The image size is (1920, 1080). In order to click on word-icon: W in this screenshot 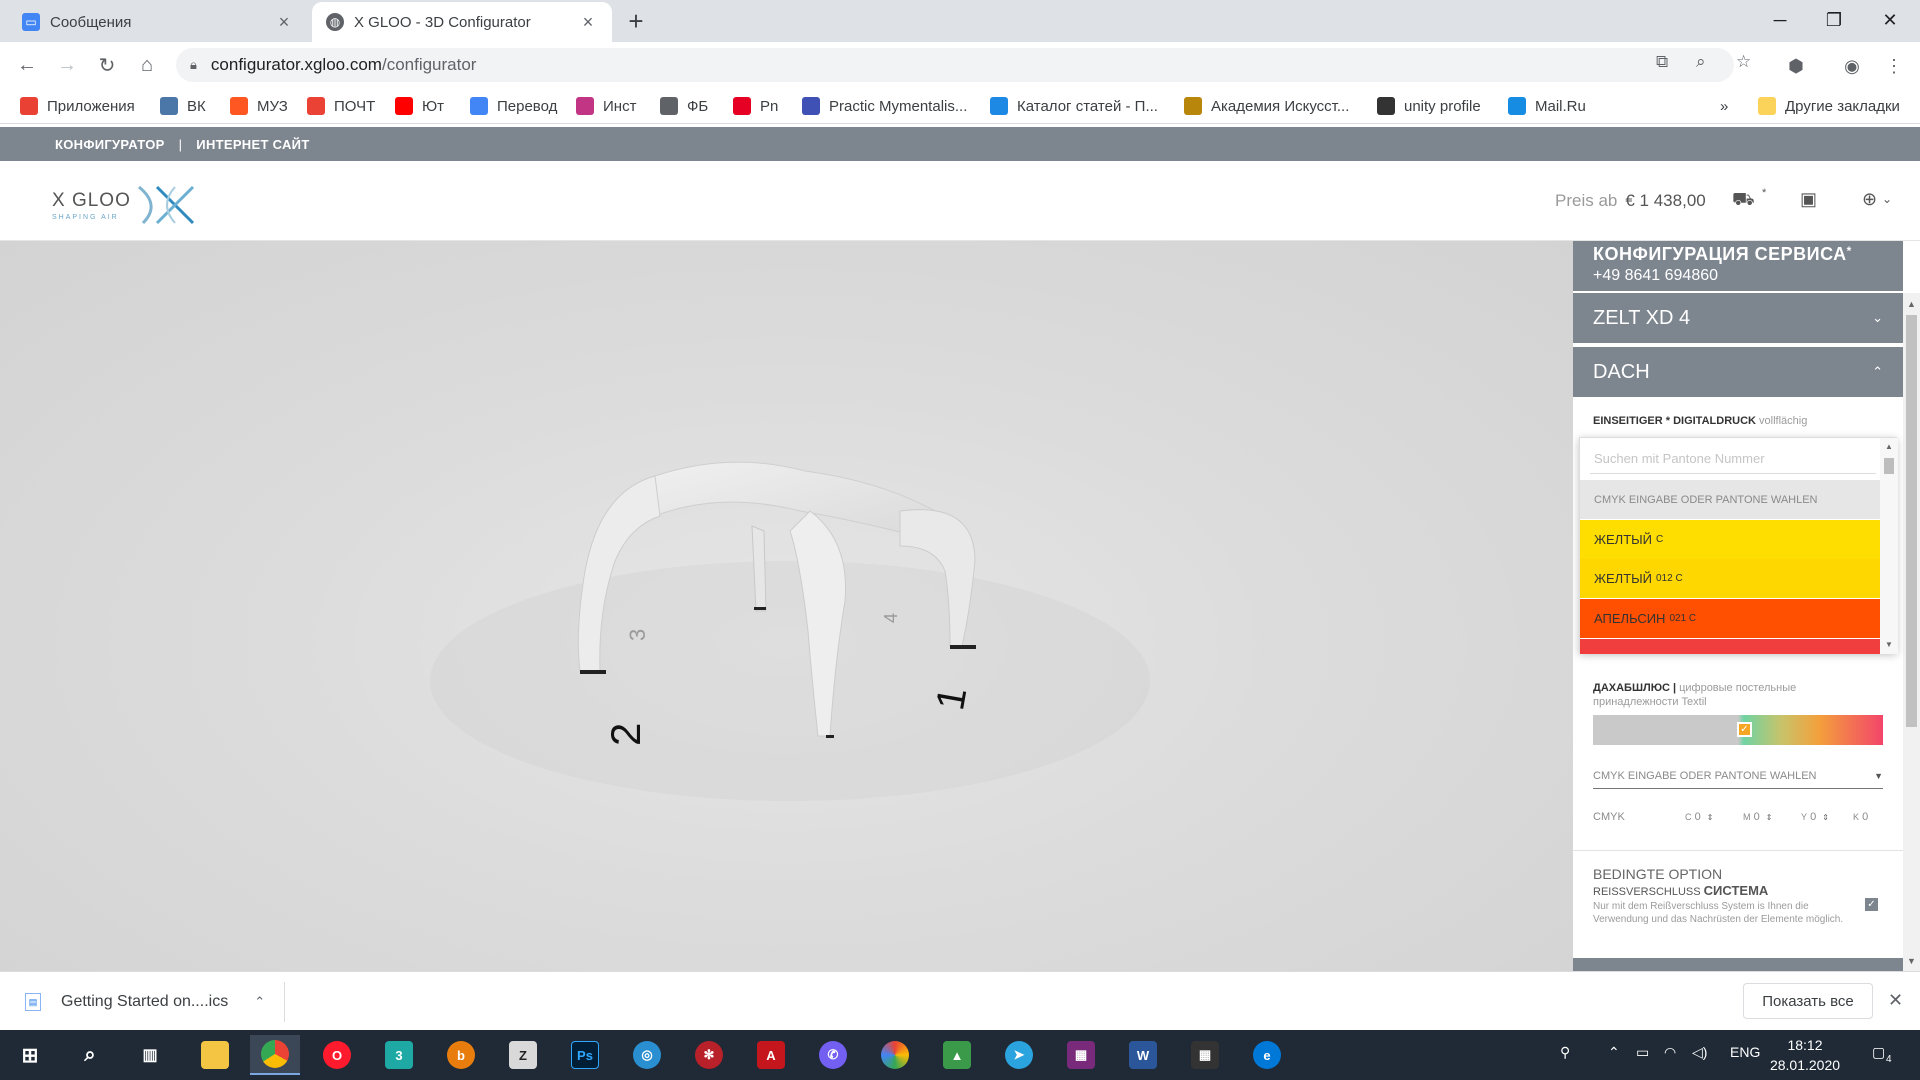, I will do `click(1143, 1055)`.